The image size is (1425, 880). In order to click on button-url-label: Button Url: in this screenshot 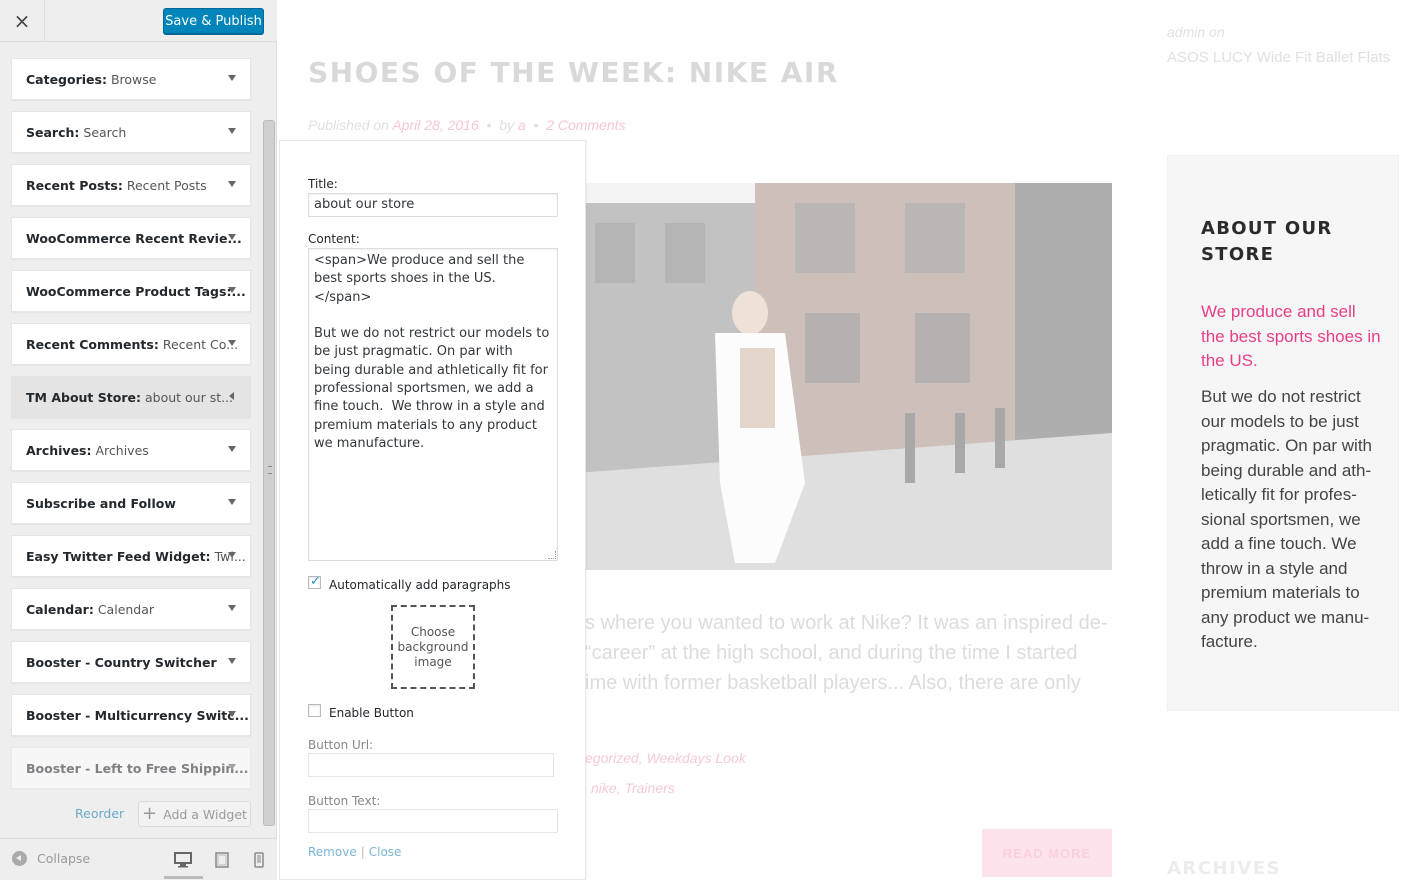, I will do `click(341, 745)`.